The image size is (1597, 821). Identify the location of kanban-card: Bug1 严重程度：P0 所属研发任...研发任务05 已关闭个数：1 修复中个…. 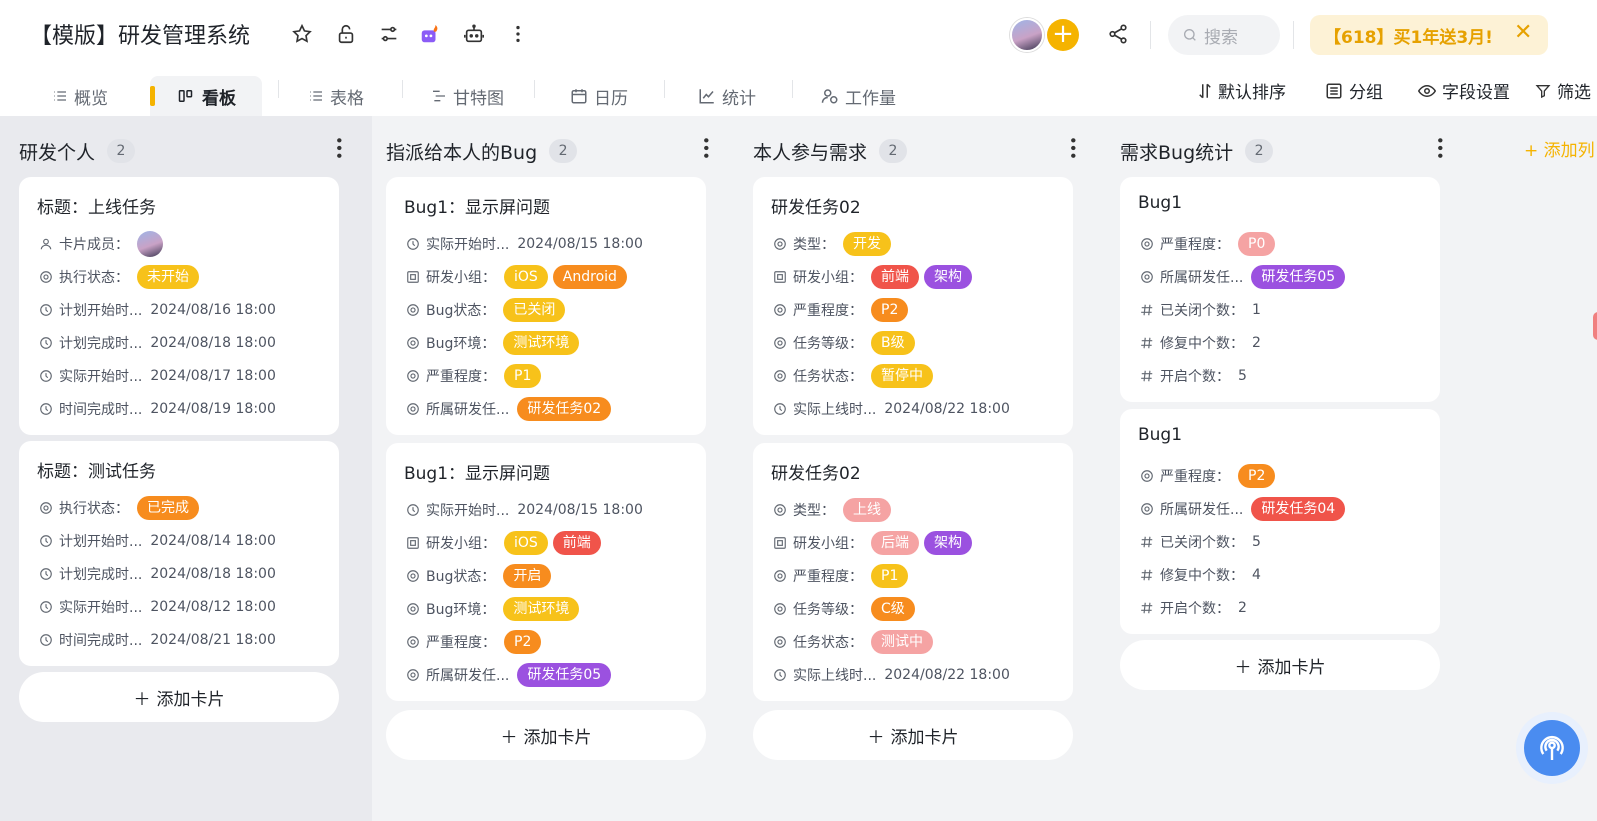
(1280, 289).